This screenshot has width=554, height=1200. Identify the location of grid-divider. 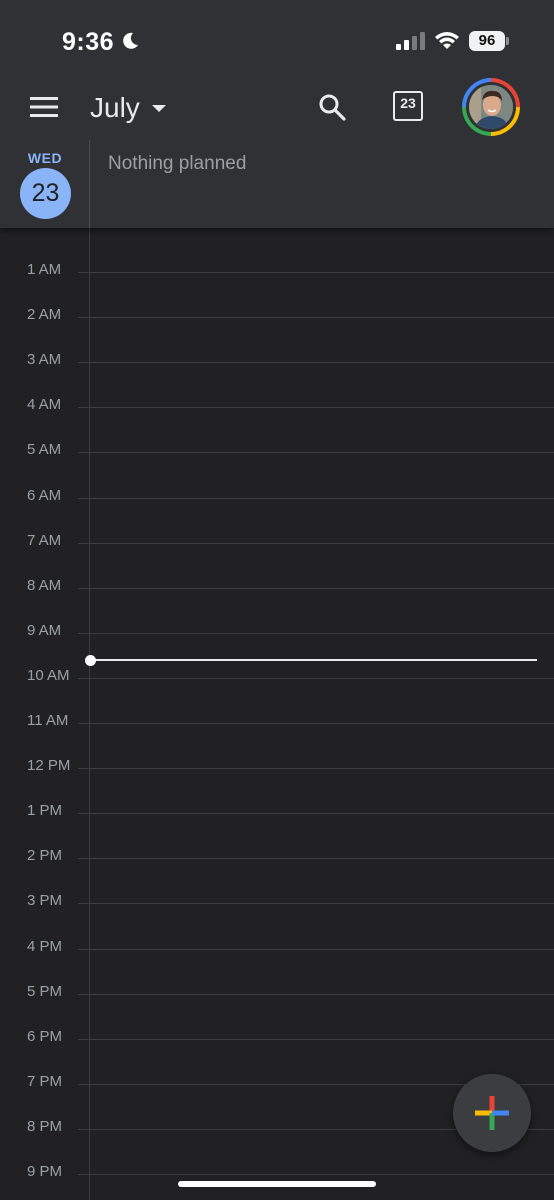
(89, 714).